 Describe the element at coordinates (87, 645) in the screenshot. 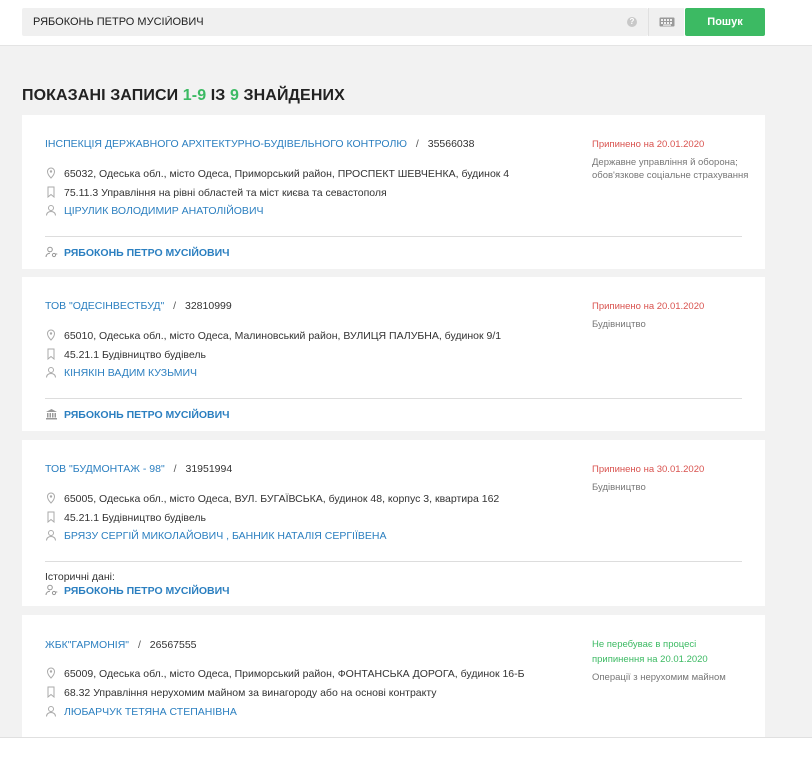

I see `company-name-link: ЖБК"ГАРМОНІЯ"` at that location.